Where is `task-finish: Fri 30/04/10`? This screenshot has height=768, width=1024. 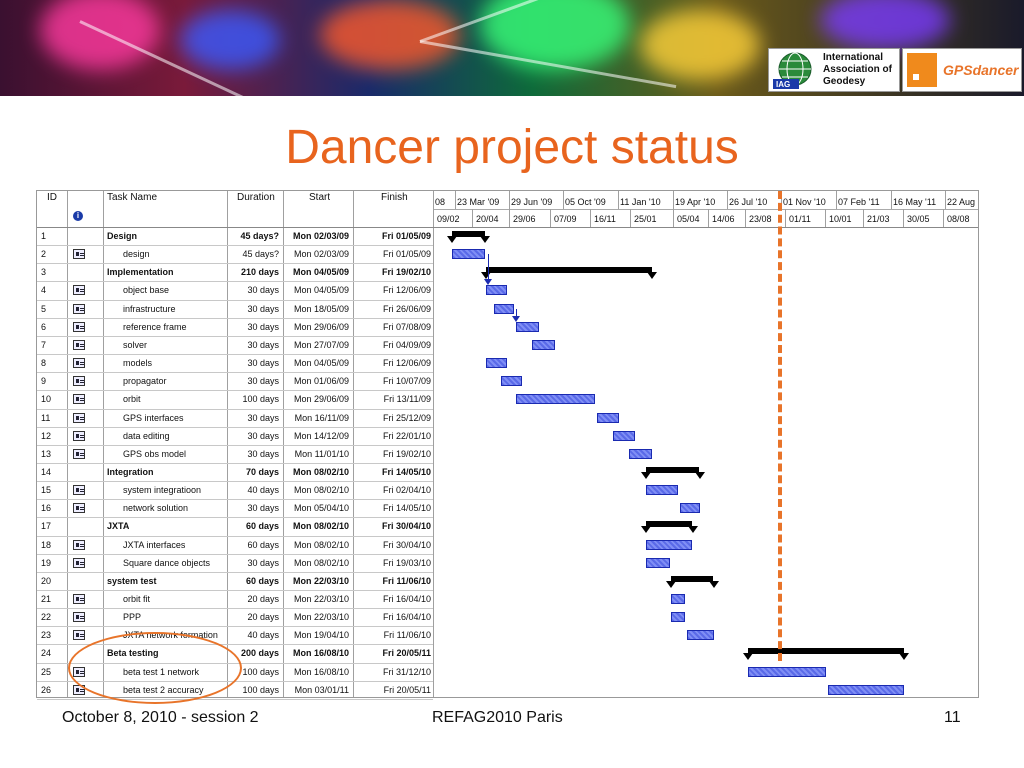 task-finish: Fri 30/04/10 is located at coordinates (392, 526).